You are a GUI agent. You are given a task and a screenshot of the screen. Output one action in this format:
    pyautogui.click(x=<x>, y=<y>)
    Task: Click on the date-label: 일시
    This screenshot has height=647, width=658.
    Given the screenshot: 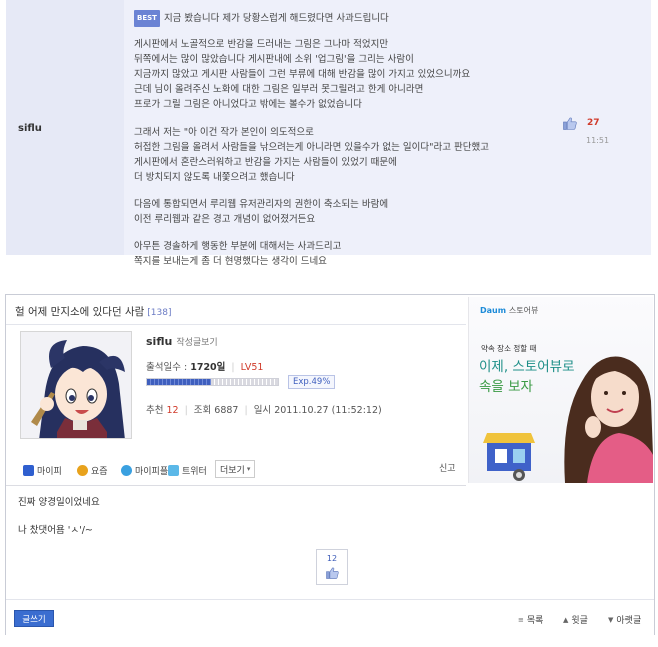 What is the action you would take?
    pyautogui.click(x=262, y=410)
    